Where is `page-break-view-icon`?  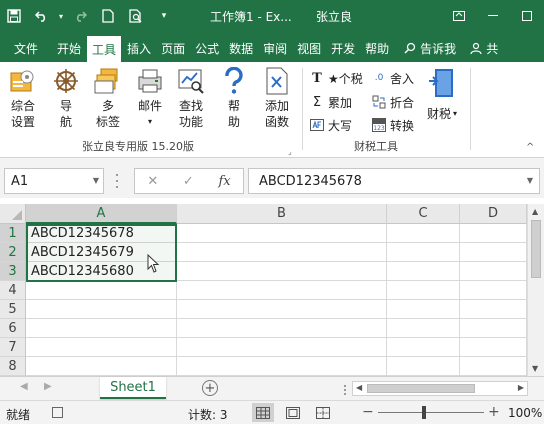
page-break-view-icon is located at coordinates (323, 412).